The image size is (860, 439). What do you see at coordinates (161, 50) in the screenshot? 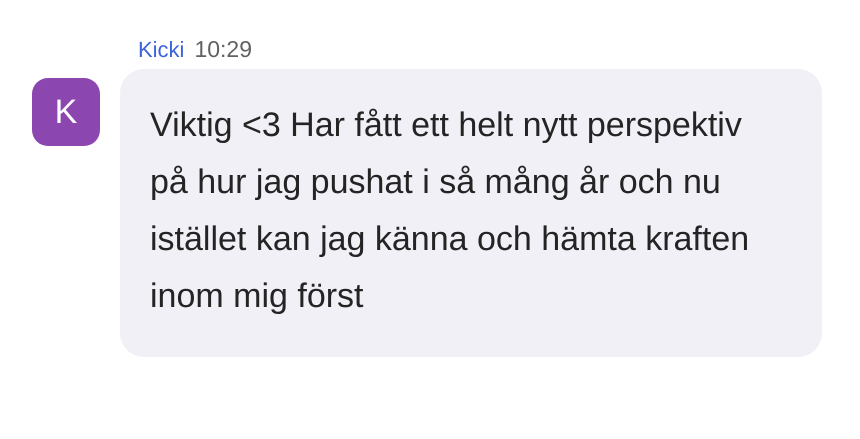
I see `sender-name: Kicki` at bounding box center [161, 50].